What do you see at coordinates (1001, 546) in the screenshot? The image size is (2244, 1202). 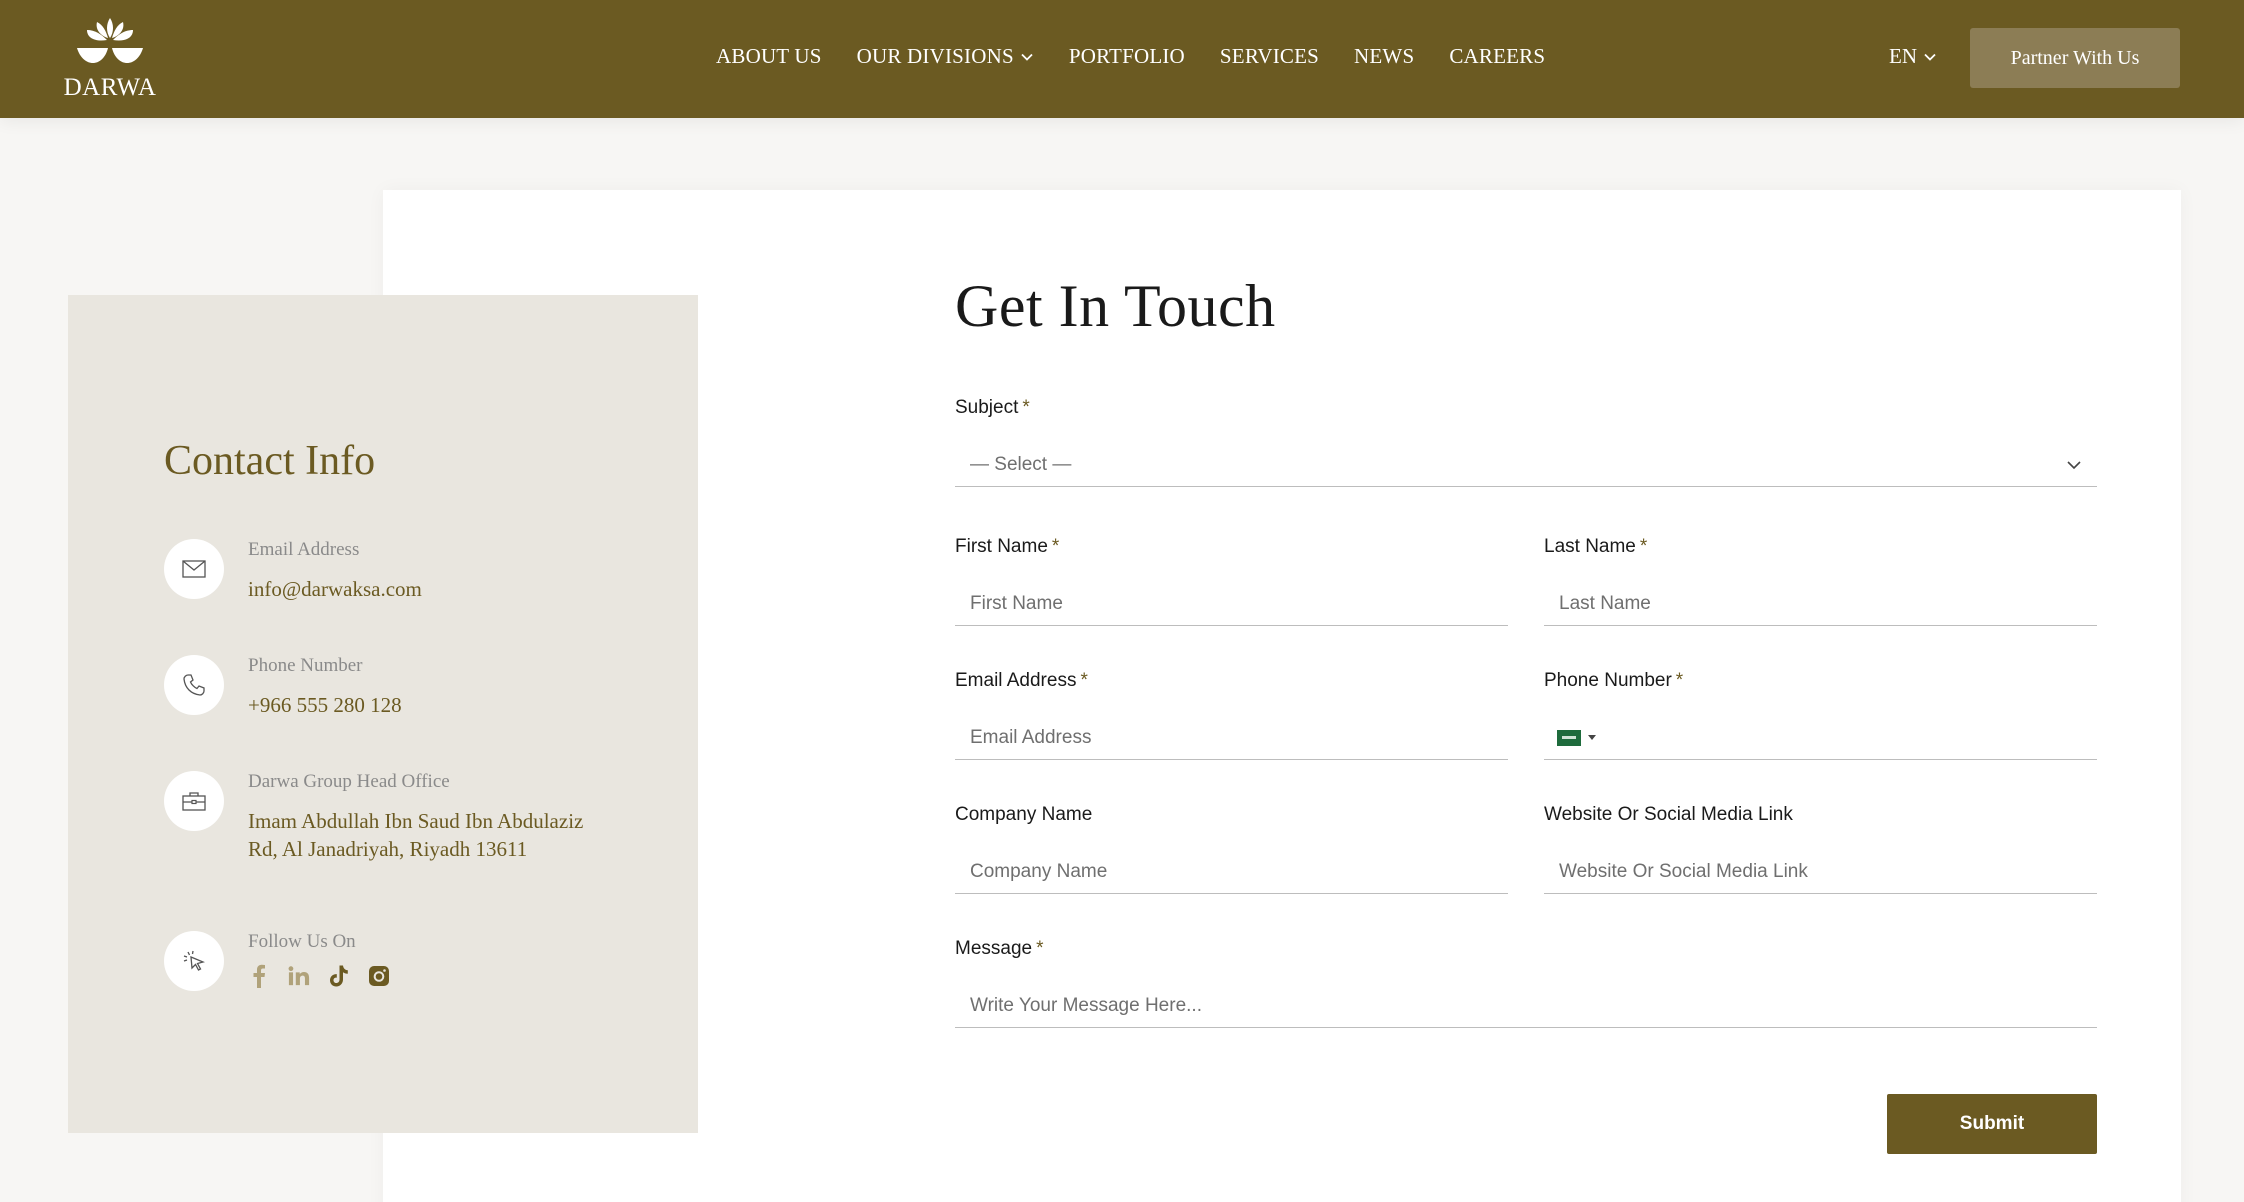 I see `label-text: First Name` at bounding box center [1001, 546].